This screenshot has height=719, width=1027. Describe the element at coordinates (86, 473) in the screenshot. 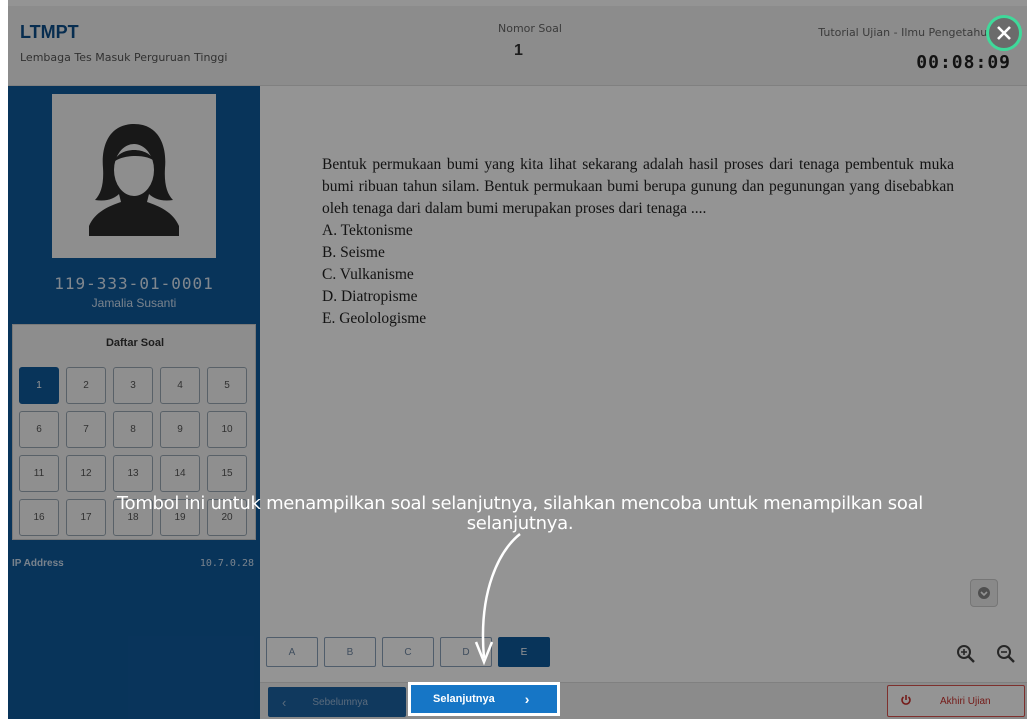

I see `question-nav-item: 12` at that location.